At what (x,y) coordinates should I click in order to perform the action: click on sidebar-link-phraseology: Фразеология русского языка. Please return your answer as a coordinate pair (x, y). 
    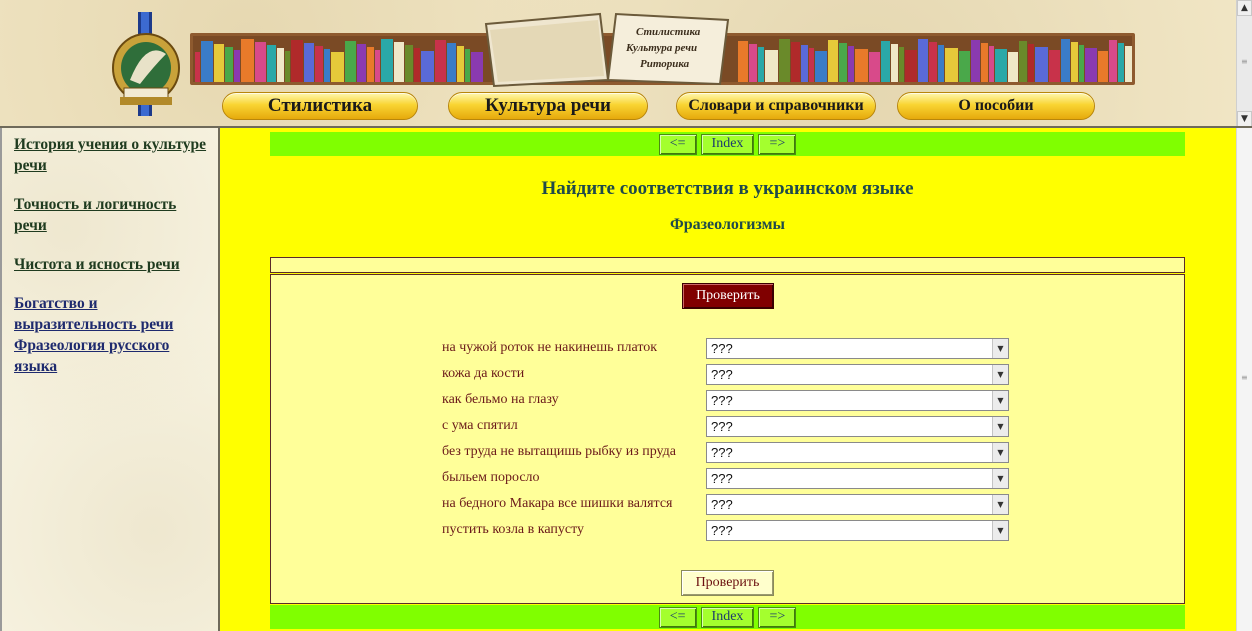
    Looking at the image, I should click on (112, 356).